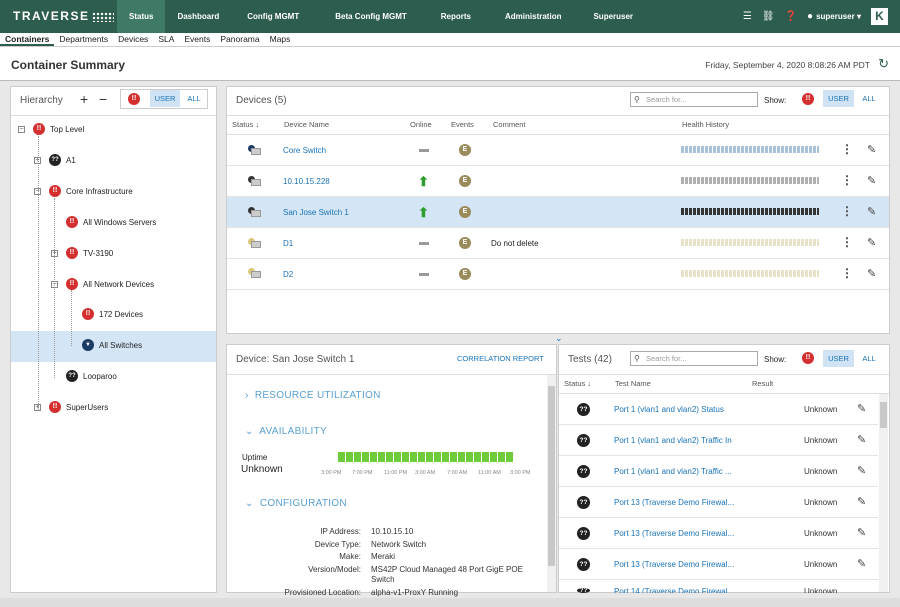 The image size is (900, 607). Describe the element at coordinates (51, 129) in the screenshot. I see `tree-node-top-level: − !! Top Level` at that location.